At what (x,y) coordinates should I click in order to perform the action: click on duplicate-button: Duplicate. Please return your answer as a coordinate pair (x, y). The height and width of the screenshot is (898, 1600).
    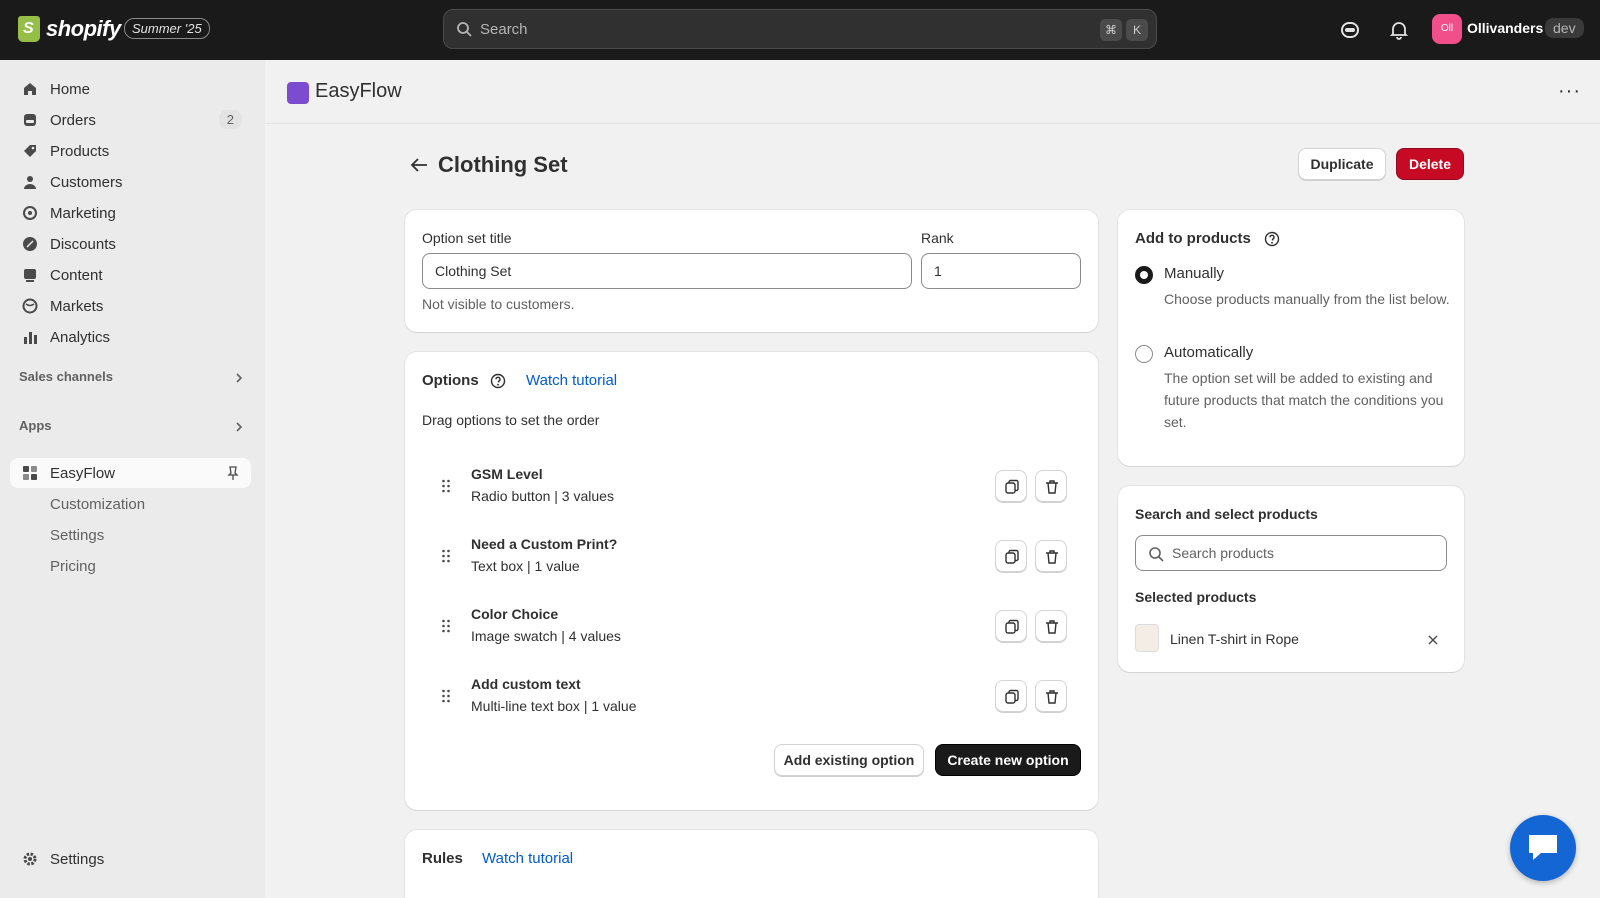
    Looking at the image, I should click on (1342, 164).